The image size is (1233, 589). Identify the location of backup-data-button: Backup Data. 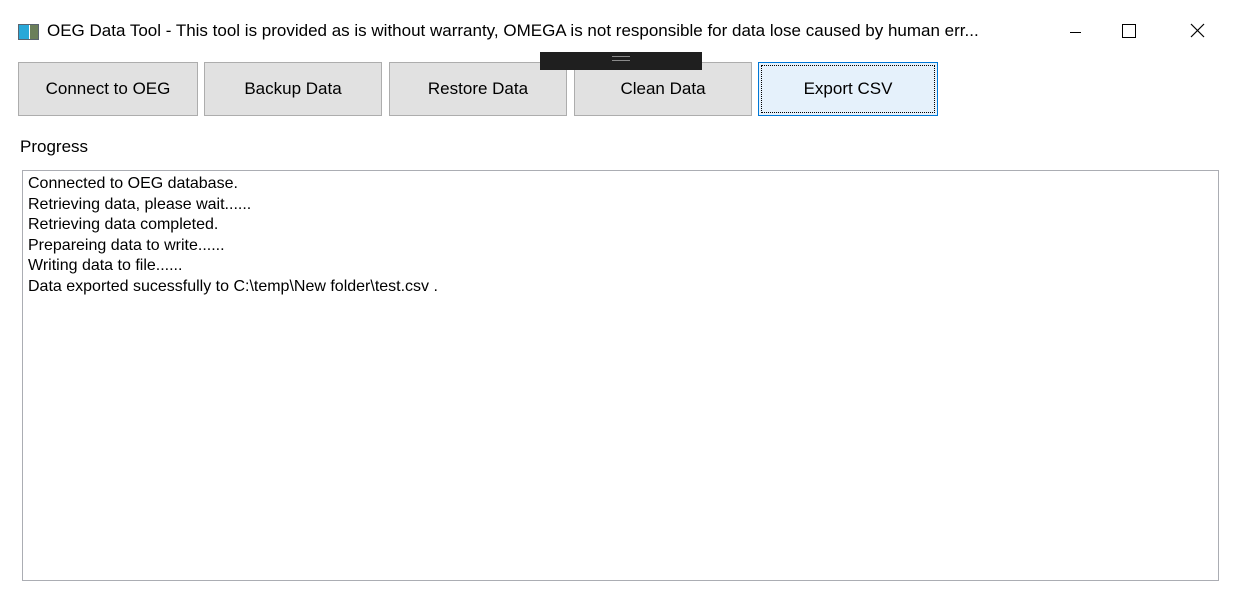
(293, 89).